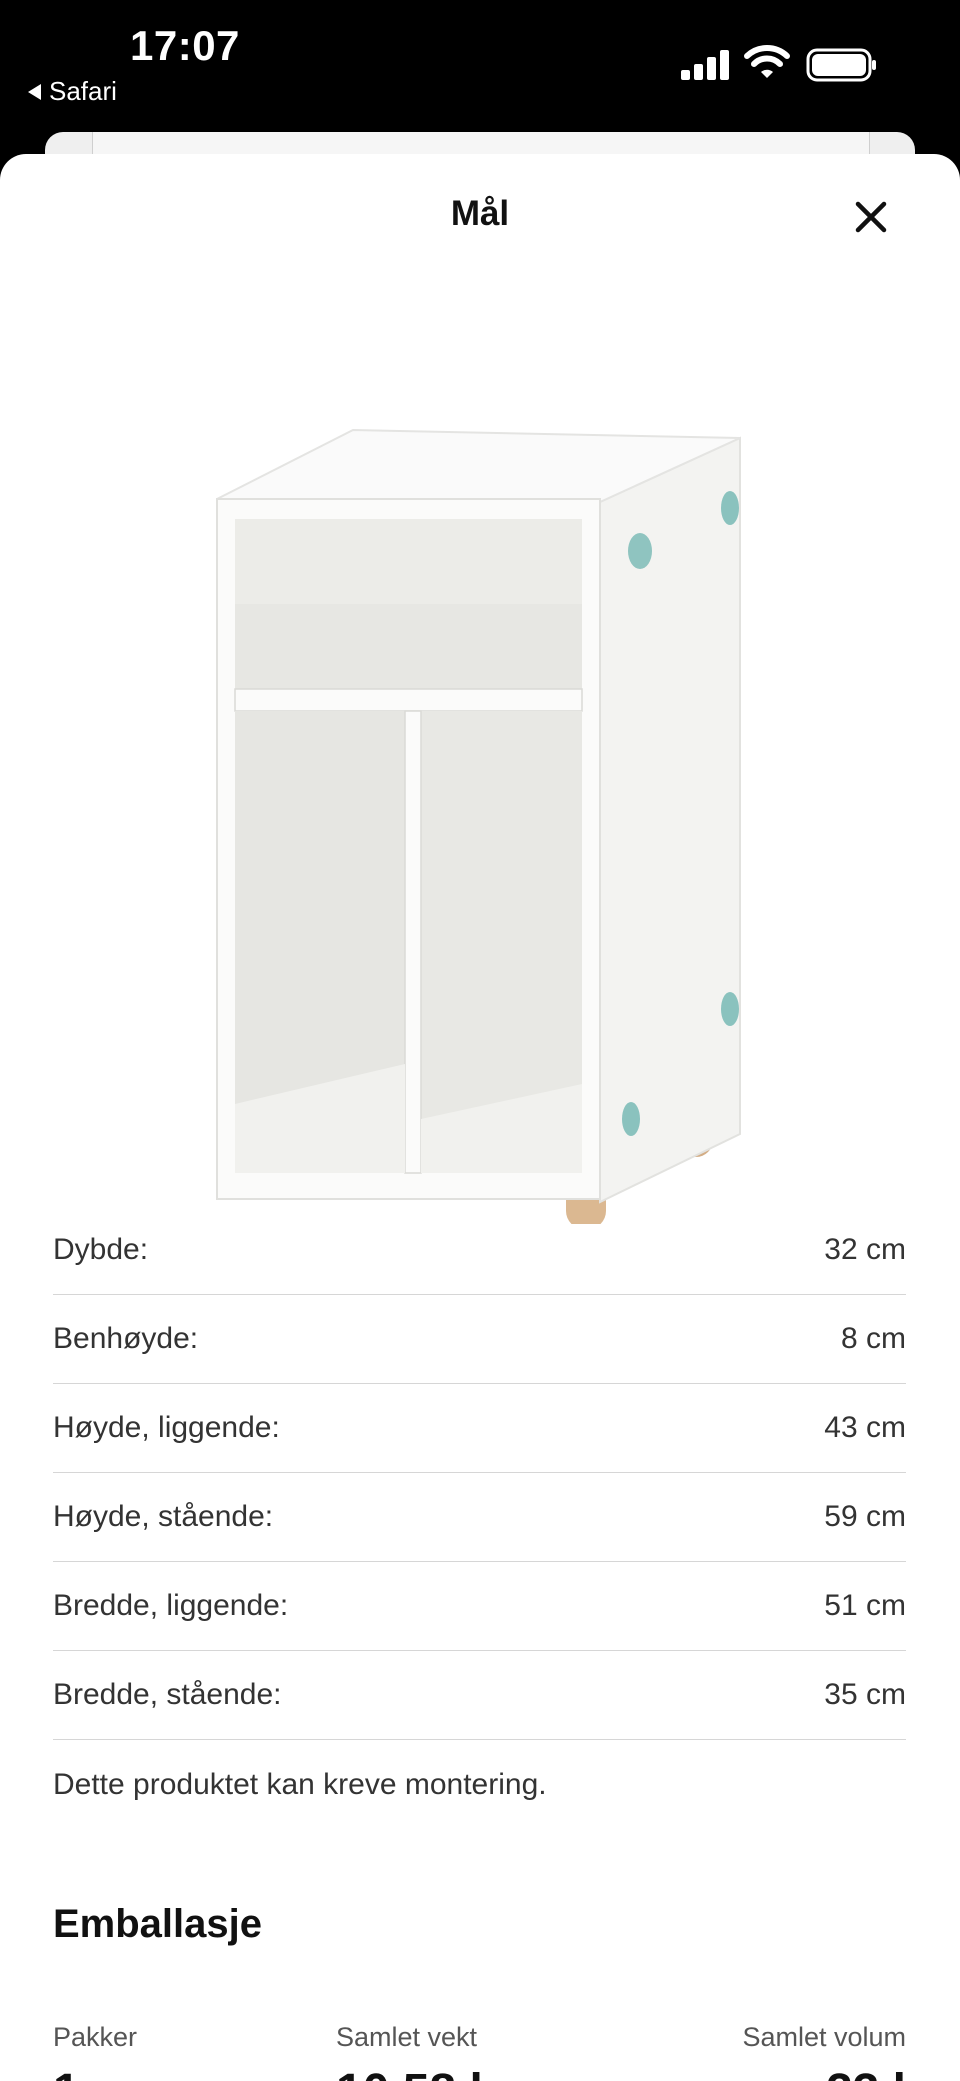 This screenshot has height=2081, width=960. I want to click on dimension-label: Bredde, liggende:, so click(171, 1605).